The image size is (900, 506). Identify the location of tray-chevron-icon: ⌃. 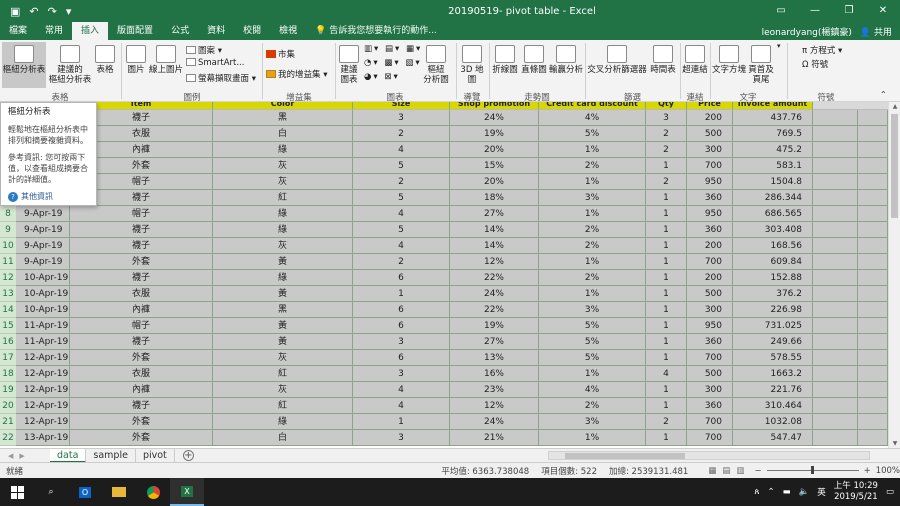
(771, 492).